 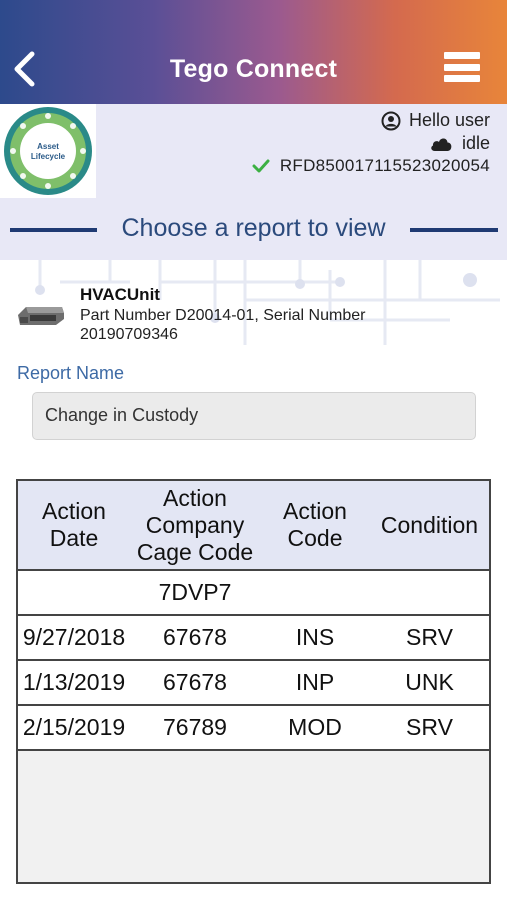 I want to click on cell-date: 1/13/2019, so click(x=74, y=682).